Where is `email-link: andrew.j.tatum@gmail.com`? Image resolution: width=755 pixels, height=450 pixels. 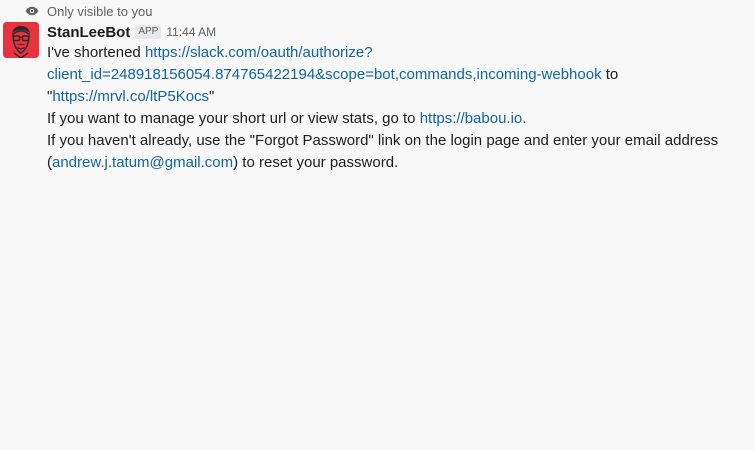 email-link: andrew.j.tatum@gmail.com is located at coordinates (142, 162).